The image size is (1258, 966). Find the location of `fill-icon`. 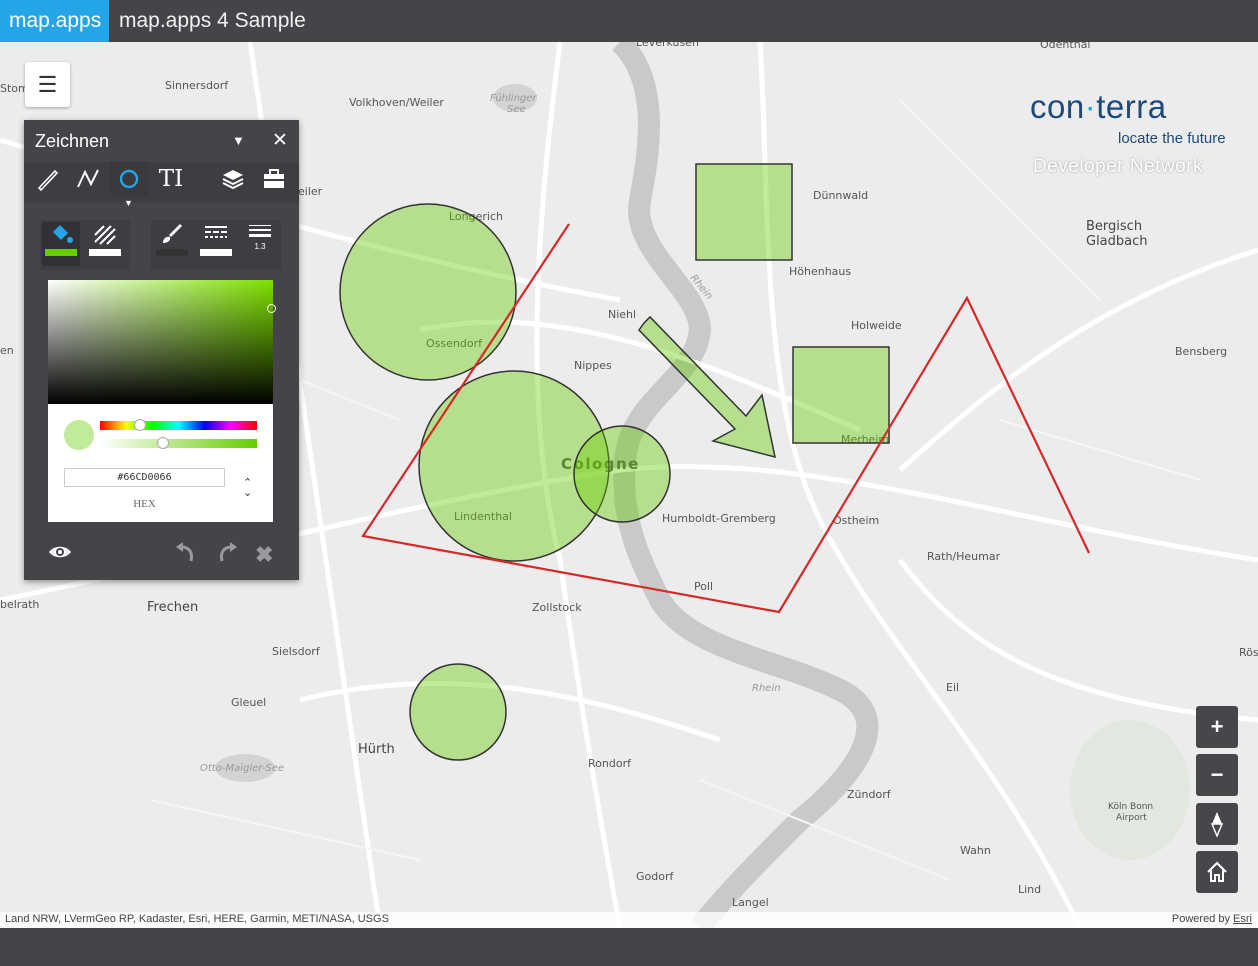

fill-icon is located at coordinates (63, 234).